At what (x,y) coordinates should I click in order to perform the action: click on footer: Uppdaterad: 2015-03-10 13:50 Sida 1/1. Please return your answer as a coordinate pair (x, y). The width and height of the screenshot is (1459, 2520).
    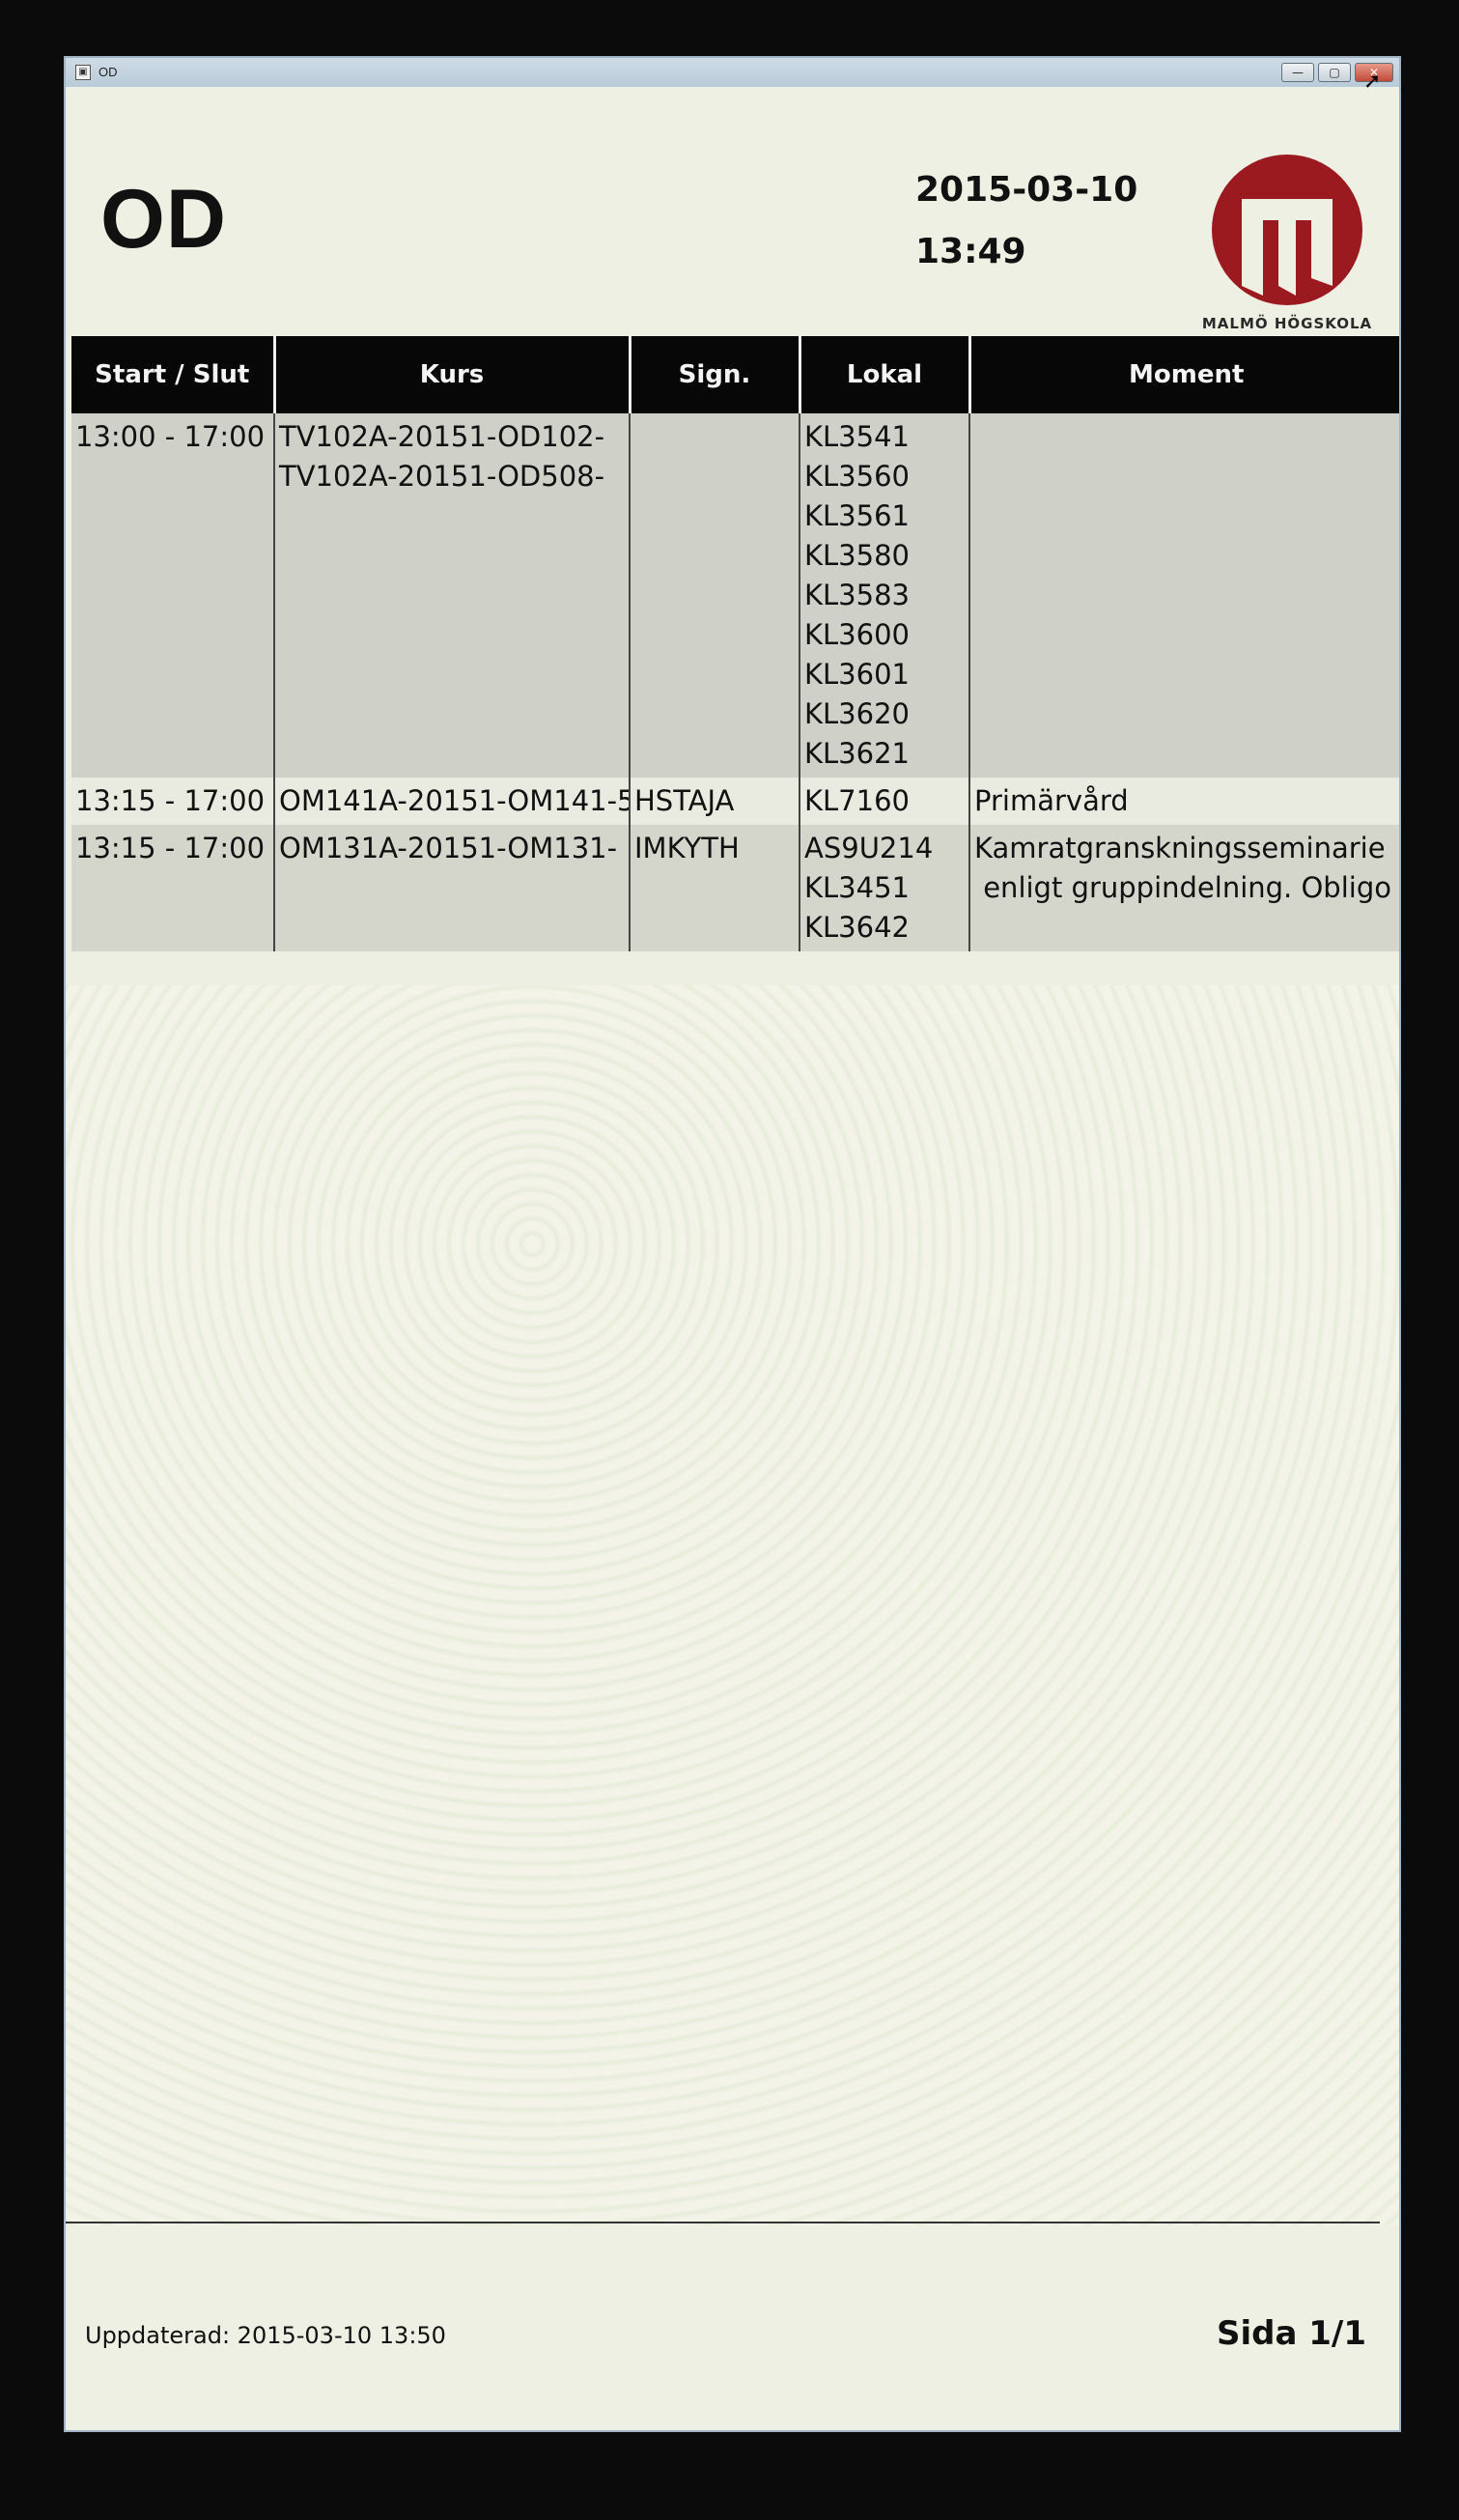
    Looking at the image, I should click on (733, 2328).